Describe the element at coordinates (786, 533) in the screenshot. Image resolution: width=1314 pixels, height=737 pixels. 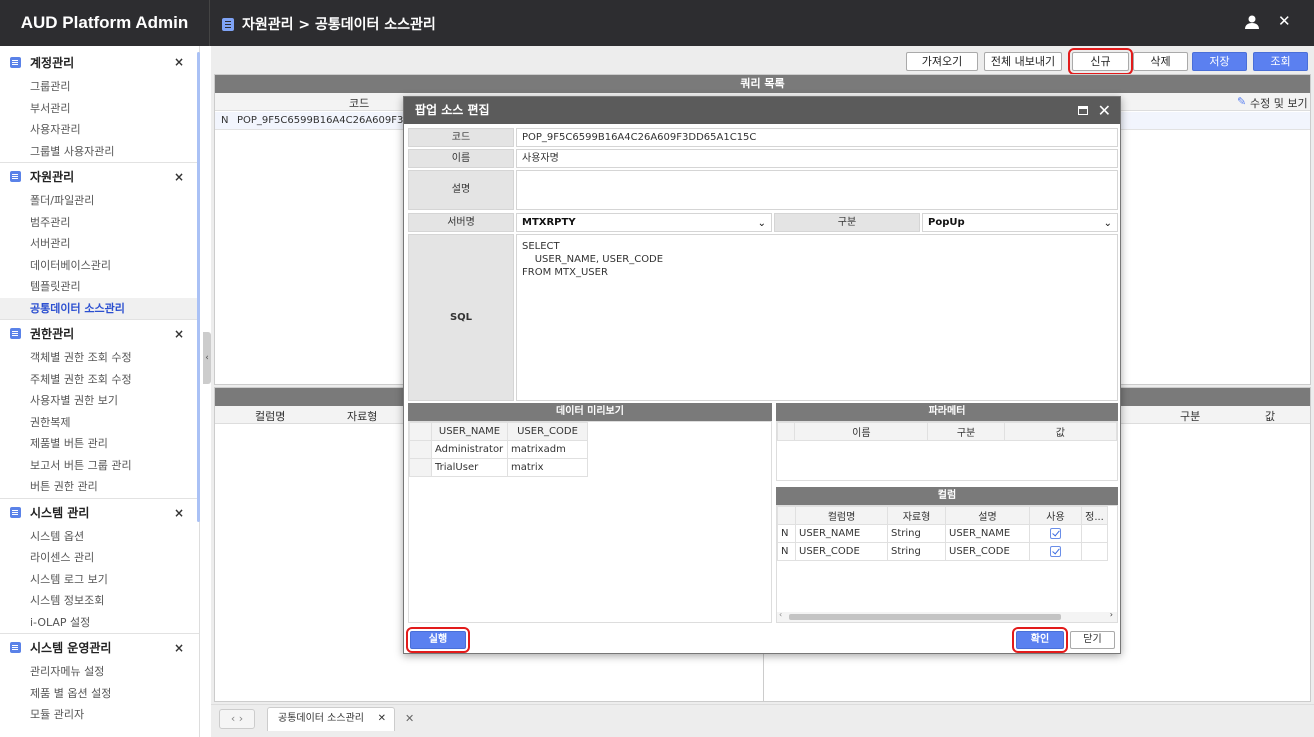
I see `row-flag: N` at that location.